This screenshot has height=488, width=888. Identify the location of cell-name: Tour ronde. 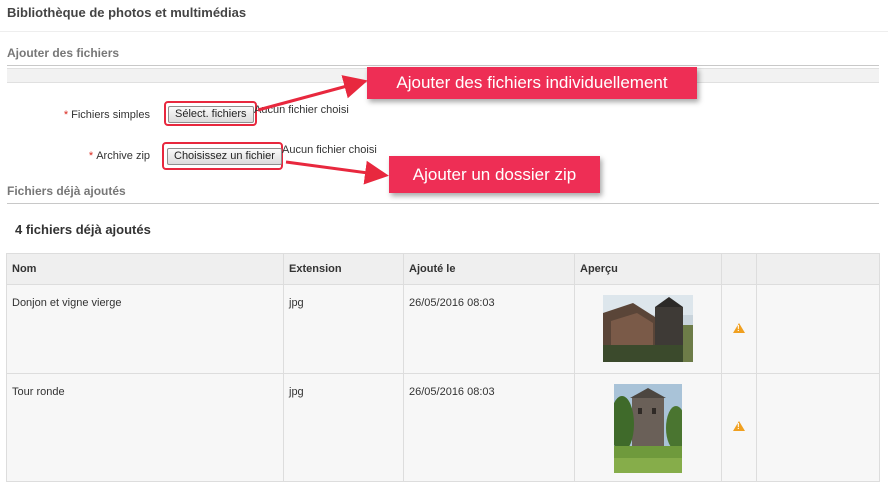
(145, 427).